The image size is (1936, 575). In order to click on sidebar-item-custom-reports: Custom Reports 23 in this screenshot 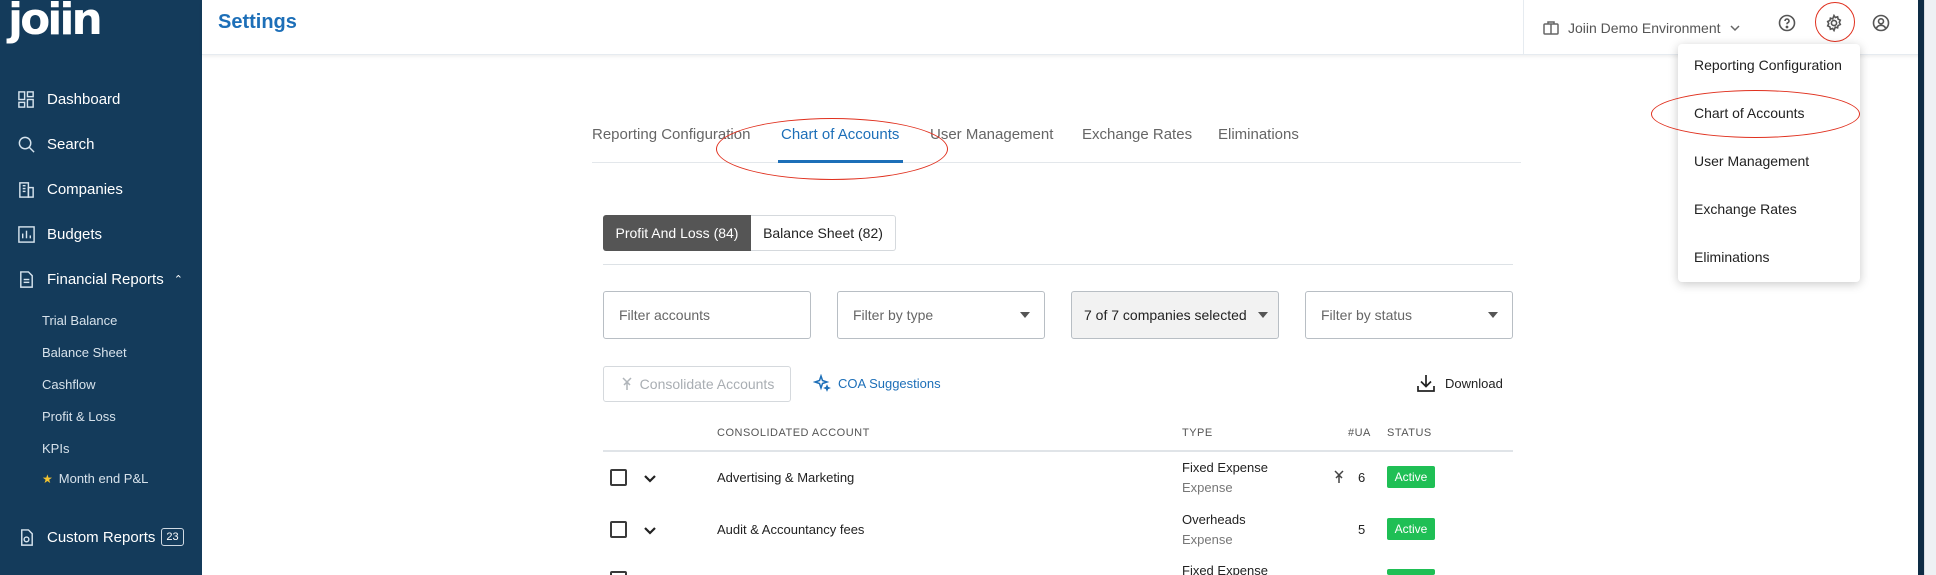, I will do `click(100, 537)`.